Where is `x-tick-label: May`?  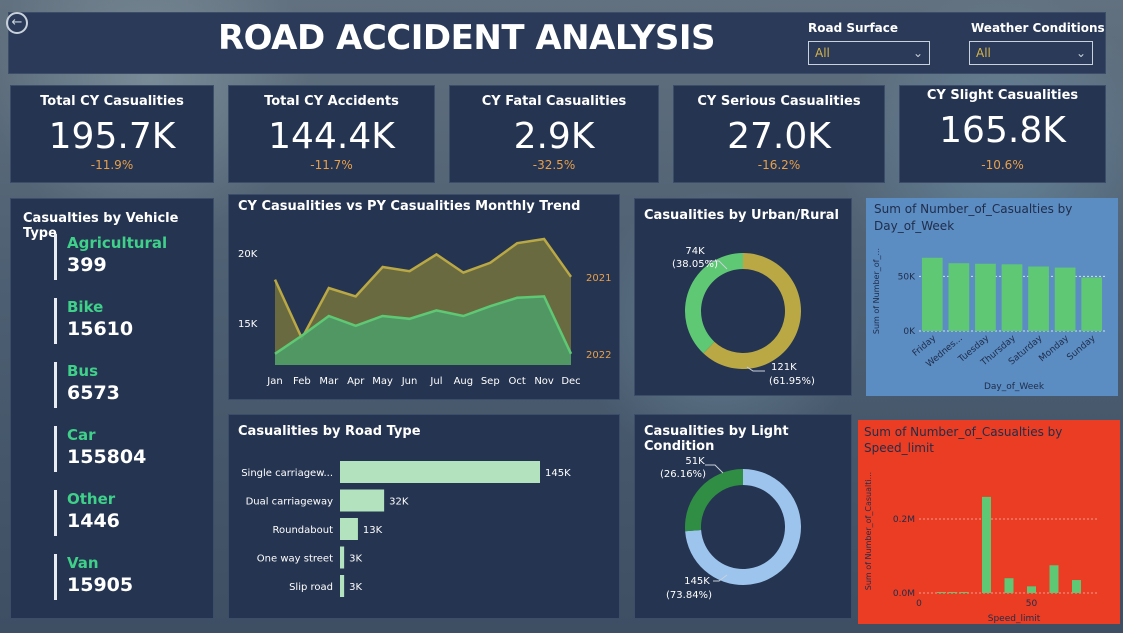
x-tick-label: May is located at coordinates (382, 381).